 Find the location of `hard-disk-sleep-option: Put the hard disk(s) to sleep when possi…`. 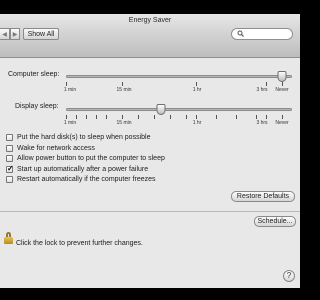

hard-disk-sleep-option: Put the hard disk(s) to sleep when possi… is located at coordinates (78, 137).